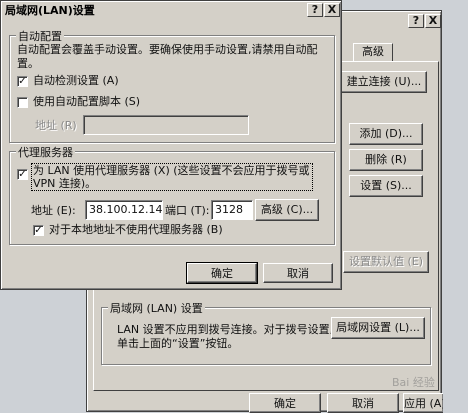 This screenshot has width=468, height=413. Describe the element at coordinates (22, 174) in the screenshot. I see `use-proxy-checkbox: ✓` at that location.